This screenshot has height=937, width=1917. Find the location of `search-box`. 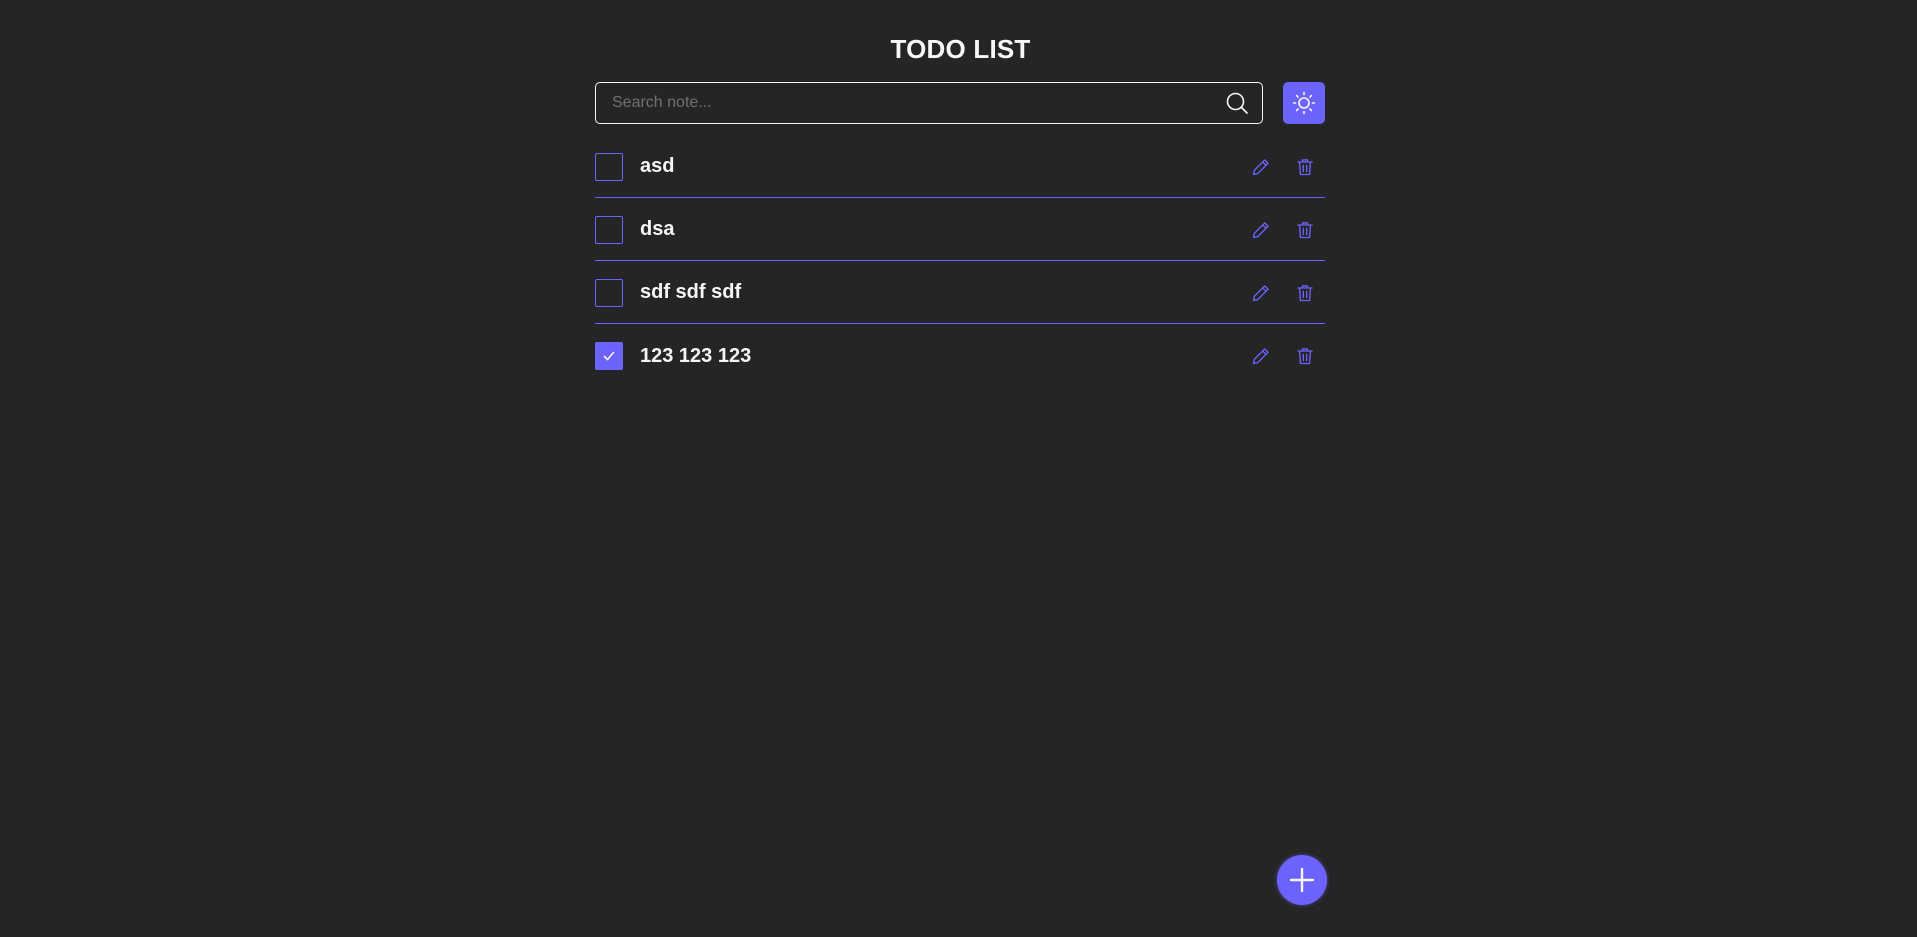

search-box is located at coordinates (929, 103).